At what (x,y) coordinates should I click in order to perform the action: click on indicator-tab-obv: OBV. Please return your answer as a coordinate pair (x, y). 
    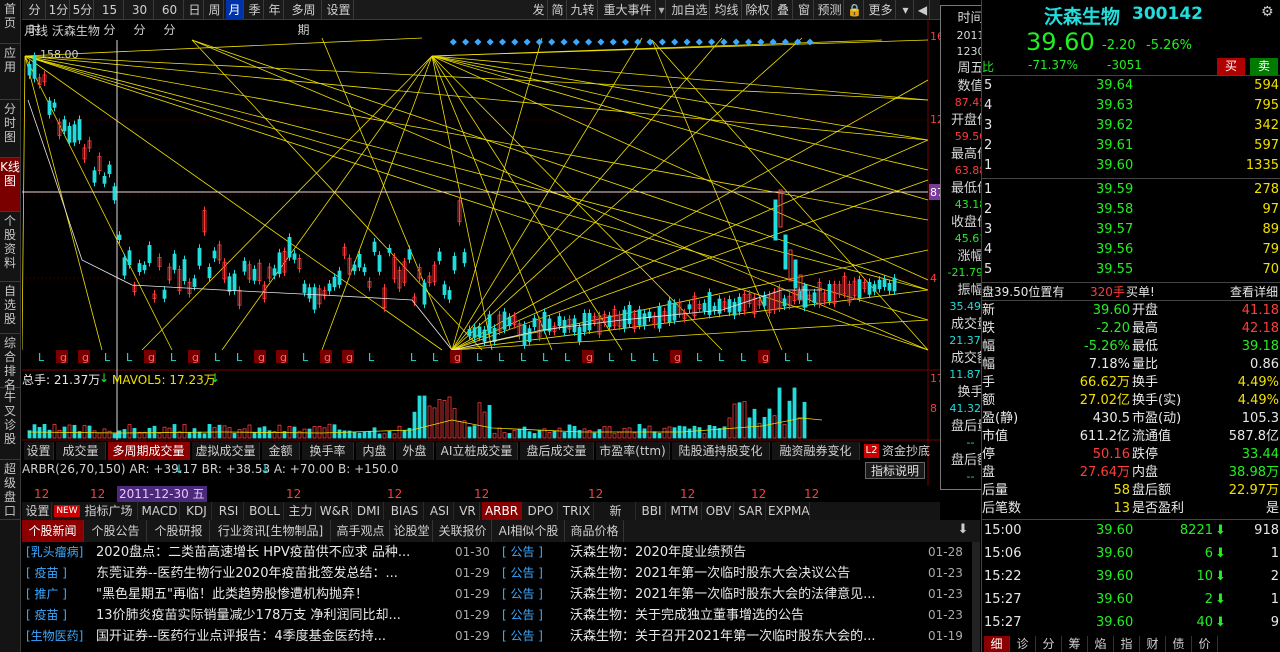
    Looking at the image, I should click on (719, 511).